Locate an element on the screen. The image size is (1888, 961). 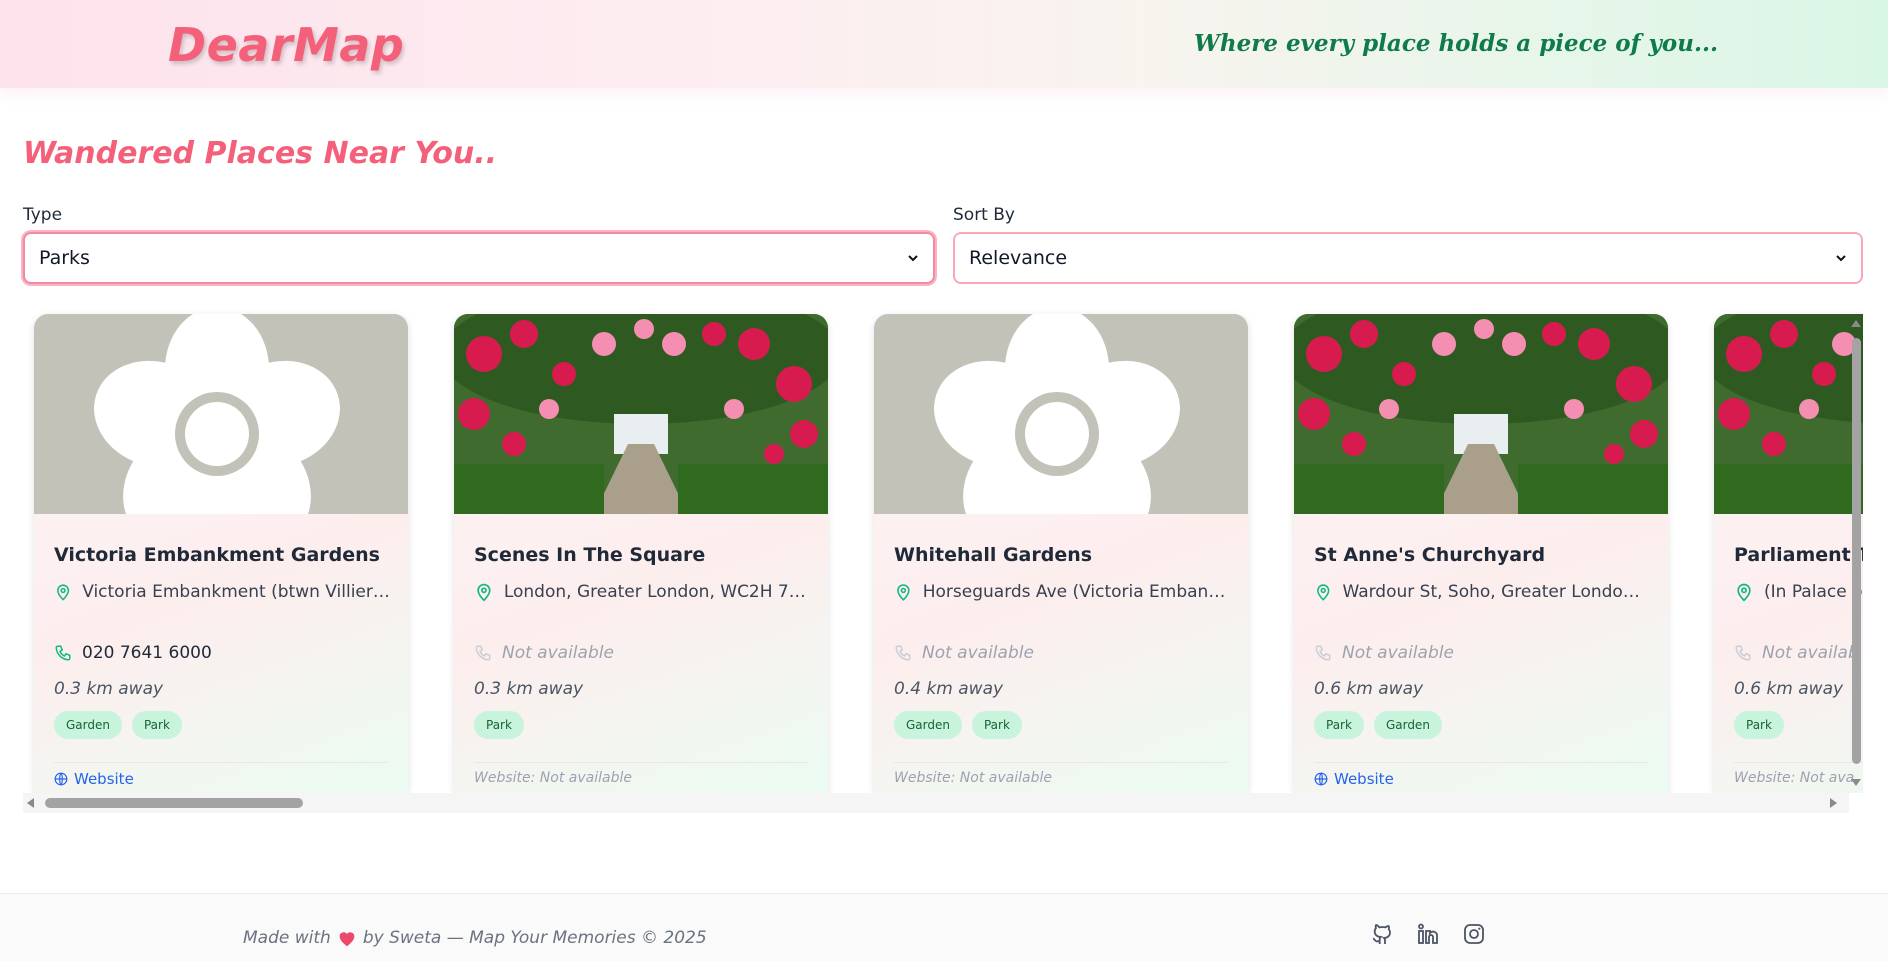
instagram-icon is located at coordinates (1474, 934).